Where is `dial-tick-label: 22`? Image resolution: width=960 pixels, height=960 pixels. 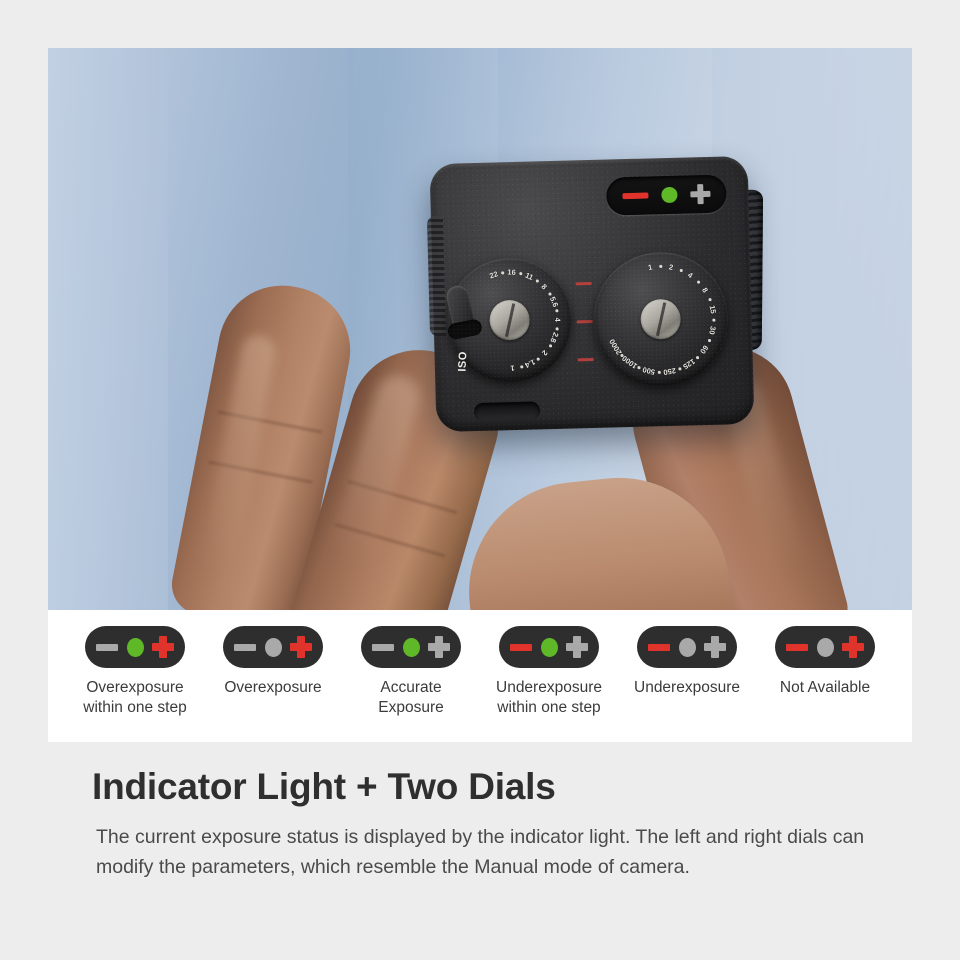
dial-tick-label: 22 is located at coordinates (494, 275).